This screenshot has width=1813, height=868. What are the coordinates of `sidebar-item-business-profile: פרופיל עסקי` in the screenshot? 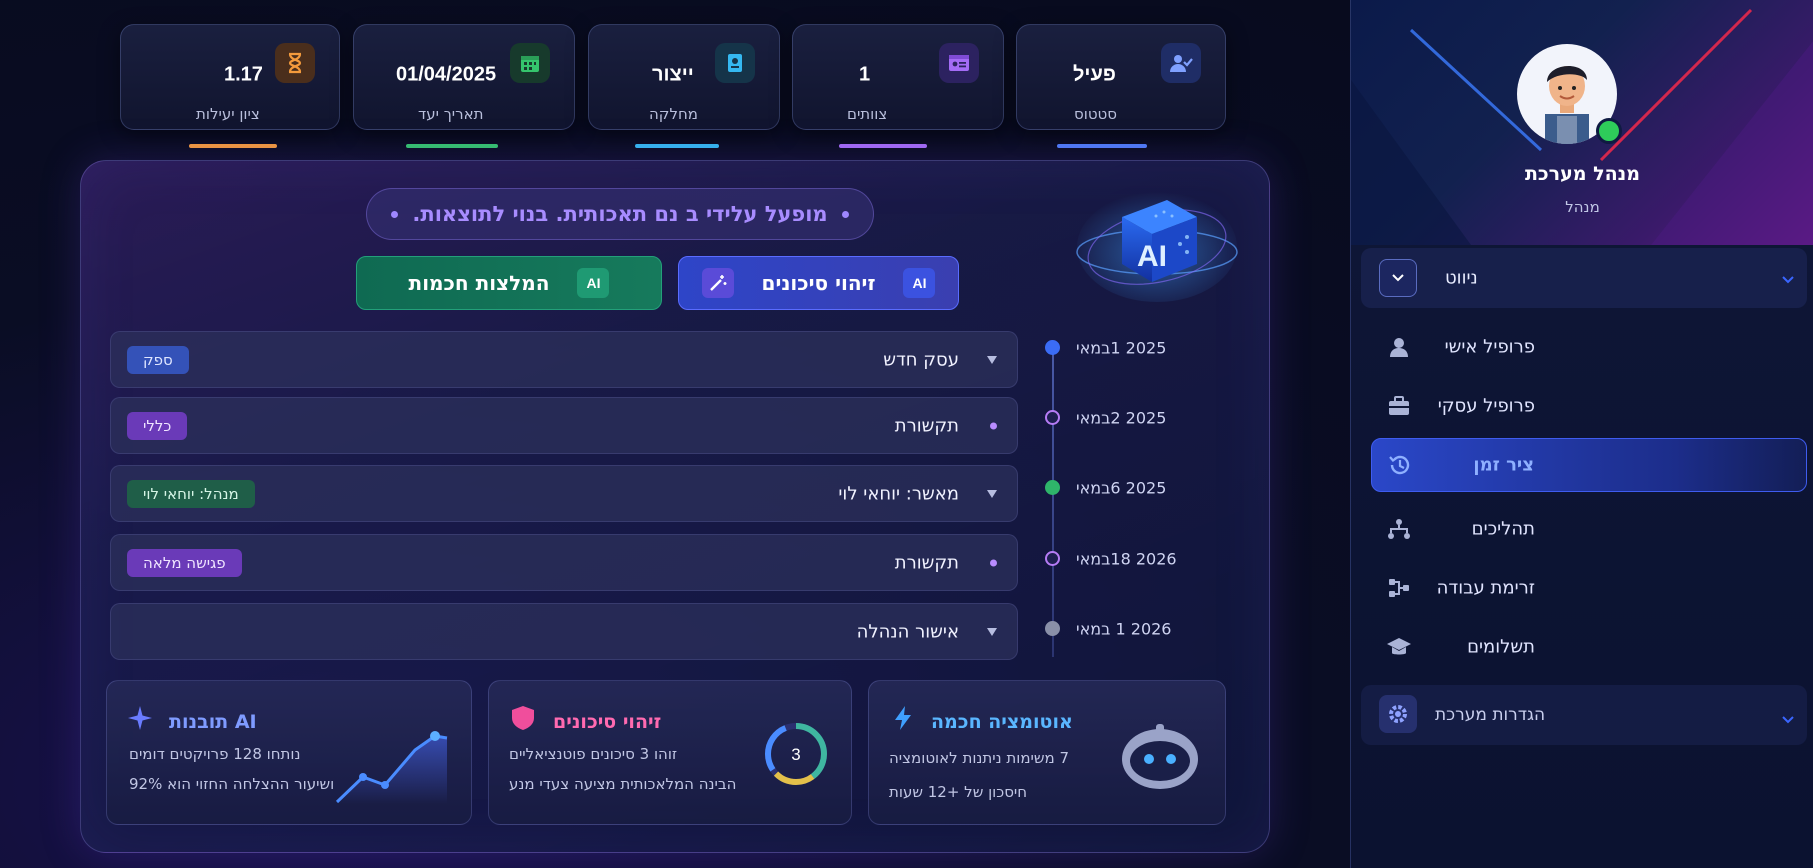 It's located at (1589, 406).